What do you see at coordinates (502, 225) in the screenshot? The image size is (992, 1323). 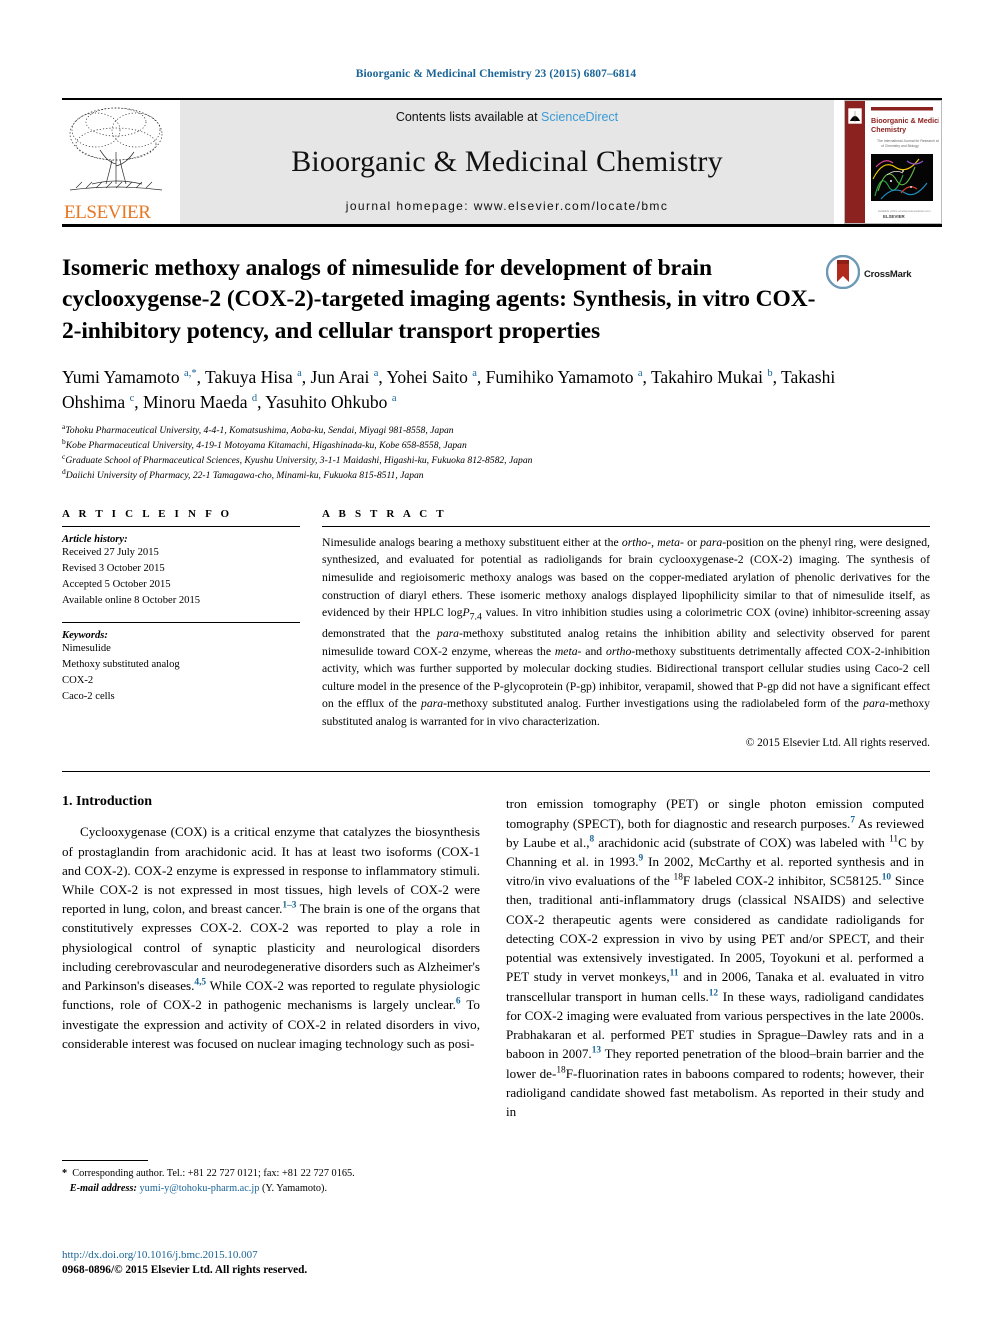 I see `masthead-bottom-rule` at bounding box center [502, 225].